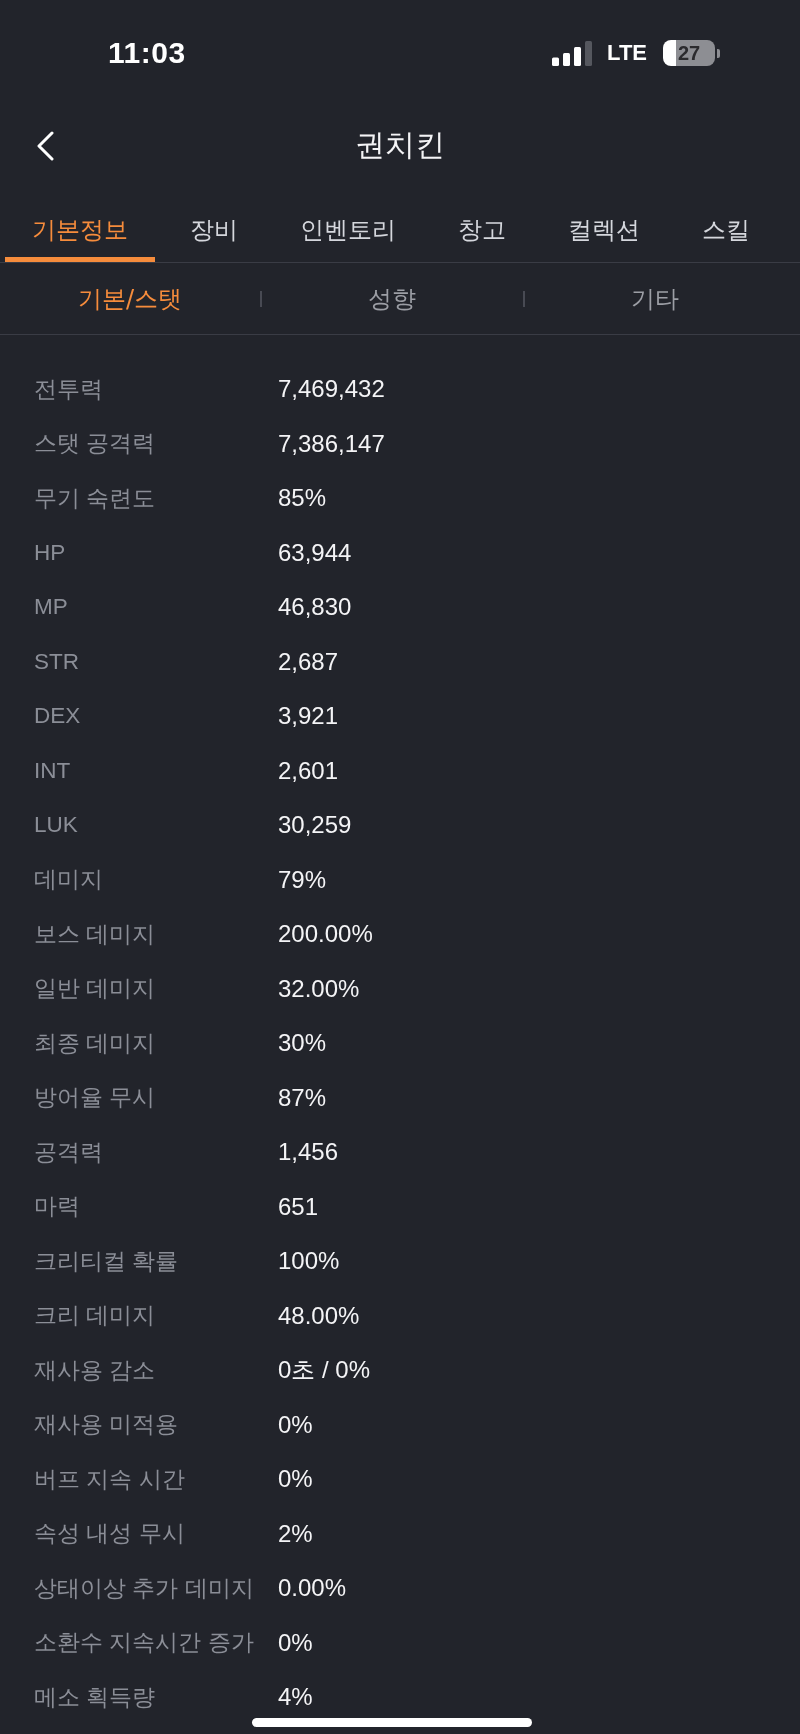 This screenshot has height=1734, width=800. Describe the element at coordinates (144, 1643) in the screenshot. I see `stat-label: 소환수 지속시간 증가` at that location.